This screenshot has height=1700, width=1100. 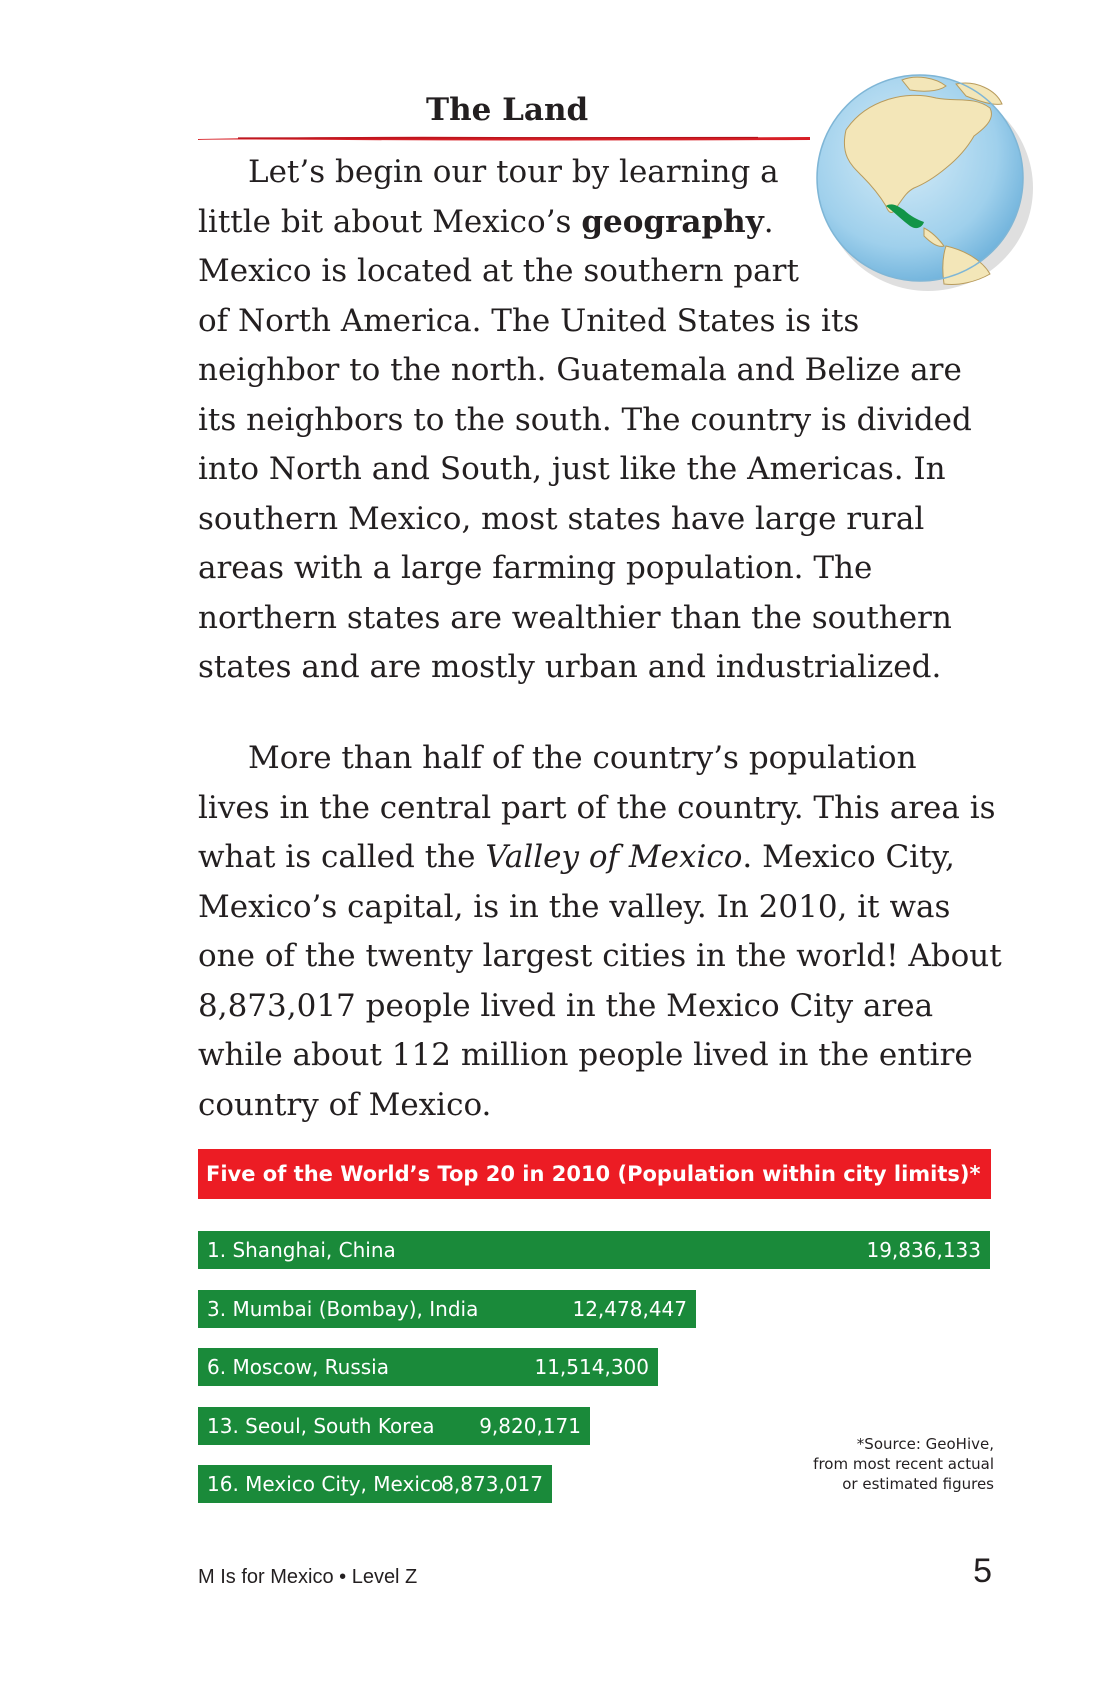 What do you see at coordinates (614, 857) in the screenshot?
I see `italic-term: Valley of Mexico` at bounding box center [614, 857].